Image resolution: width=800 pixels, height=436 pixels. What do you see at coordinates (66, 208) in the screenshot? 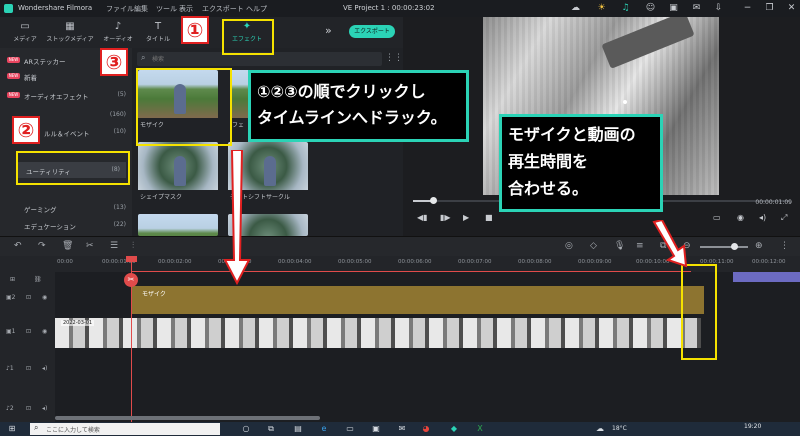
I see `sidebar-item-gaming: ゲーミング (13)` at bounding box center [66, 208].